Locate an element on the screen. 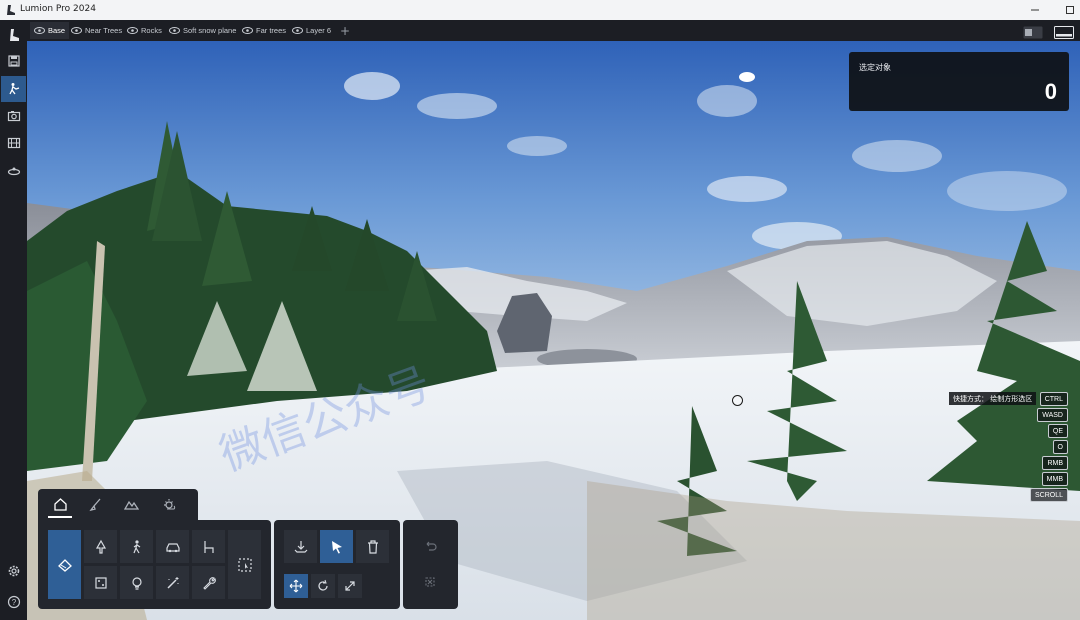  edit-tools-panel is located at coordinates (337, 564).